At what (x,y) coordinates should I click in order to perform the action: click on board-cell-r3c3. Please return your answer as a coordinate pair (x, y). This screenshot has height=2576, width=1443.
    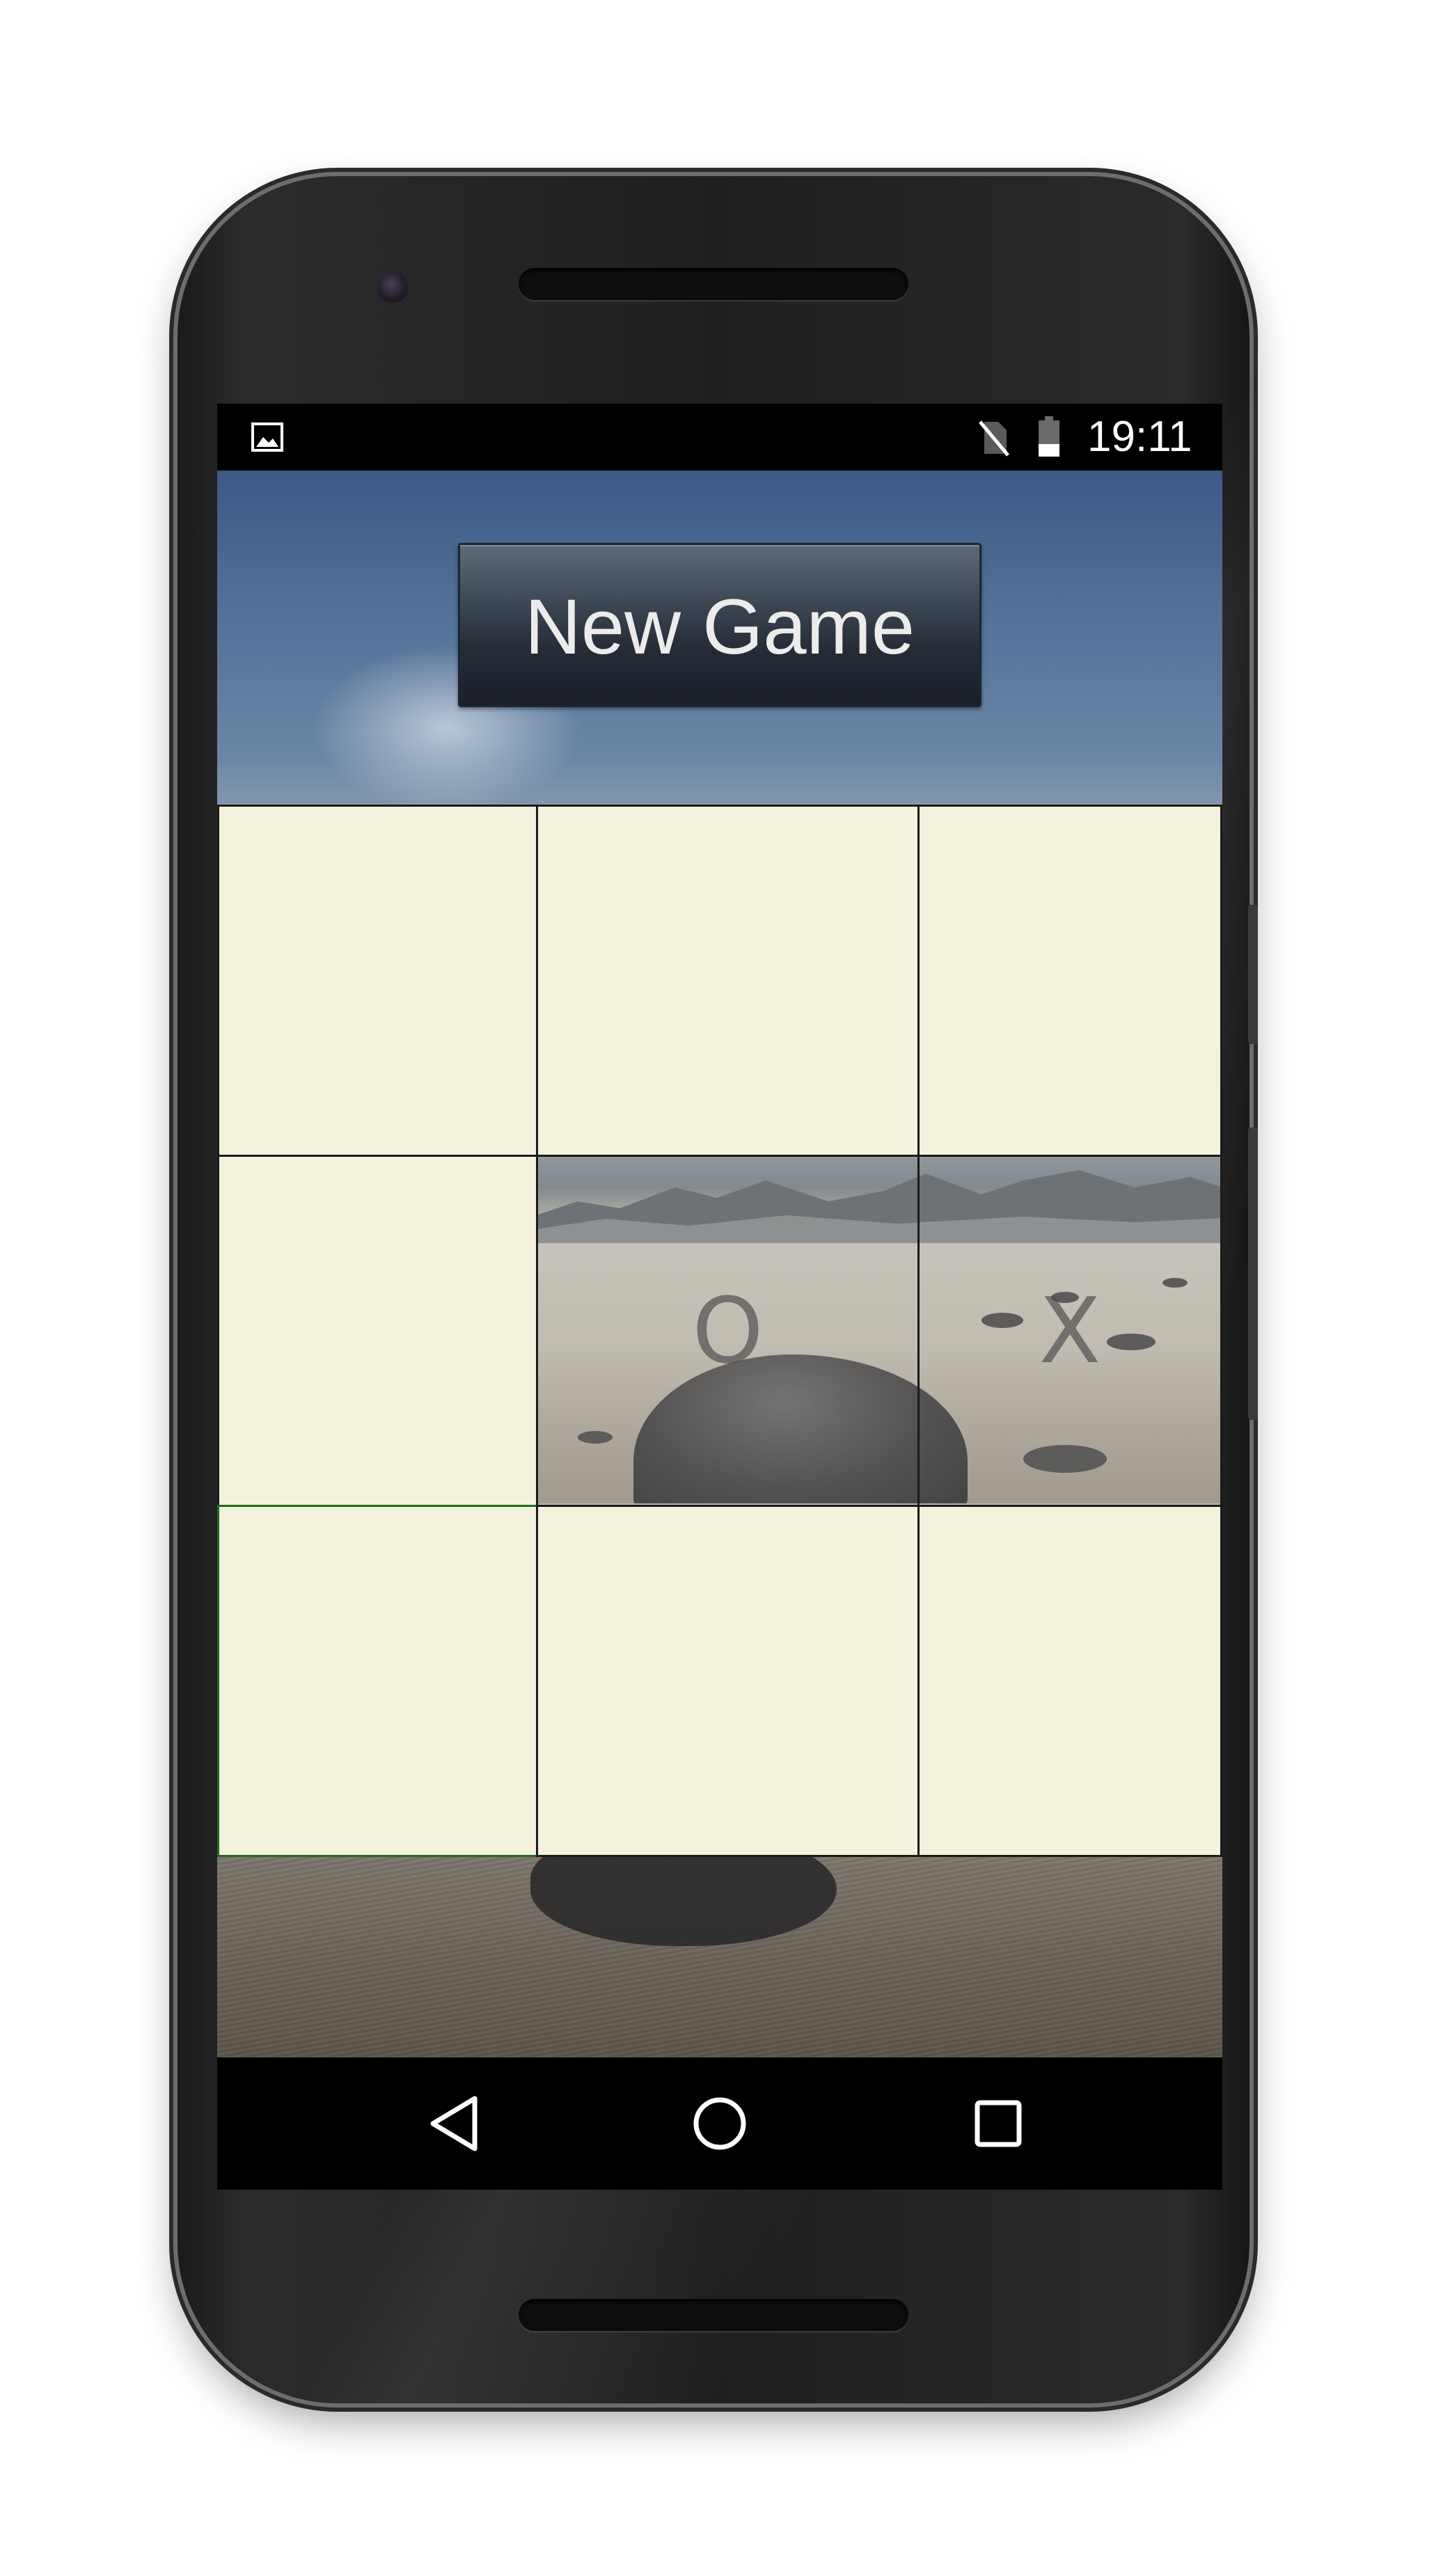
    Looking at the image, I should click on (1069, 1681).